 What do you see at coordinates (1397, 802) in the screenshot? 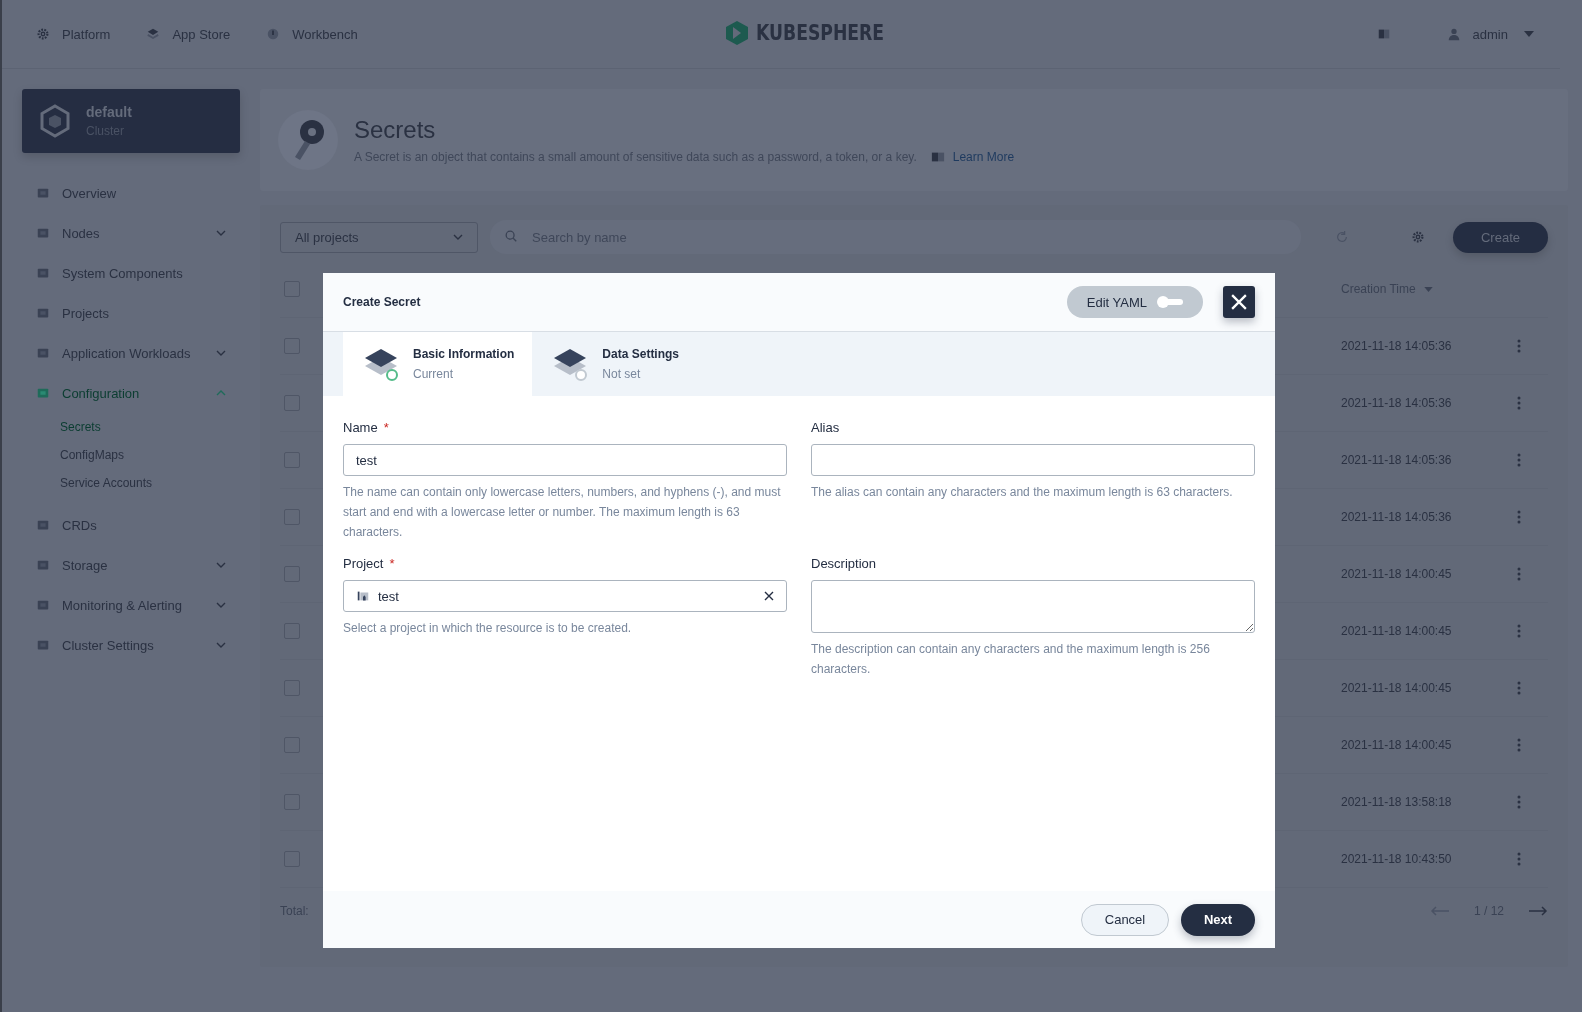
I see `table-cell-text: 2021-11-18 13:58:18` at bounding box center [1397, 802].